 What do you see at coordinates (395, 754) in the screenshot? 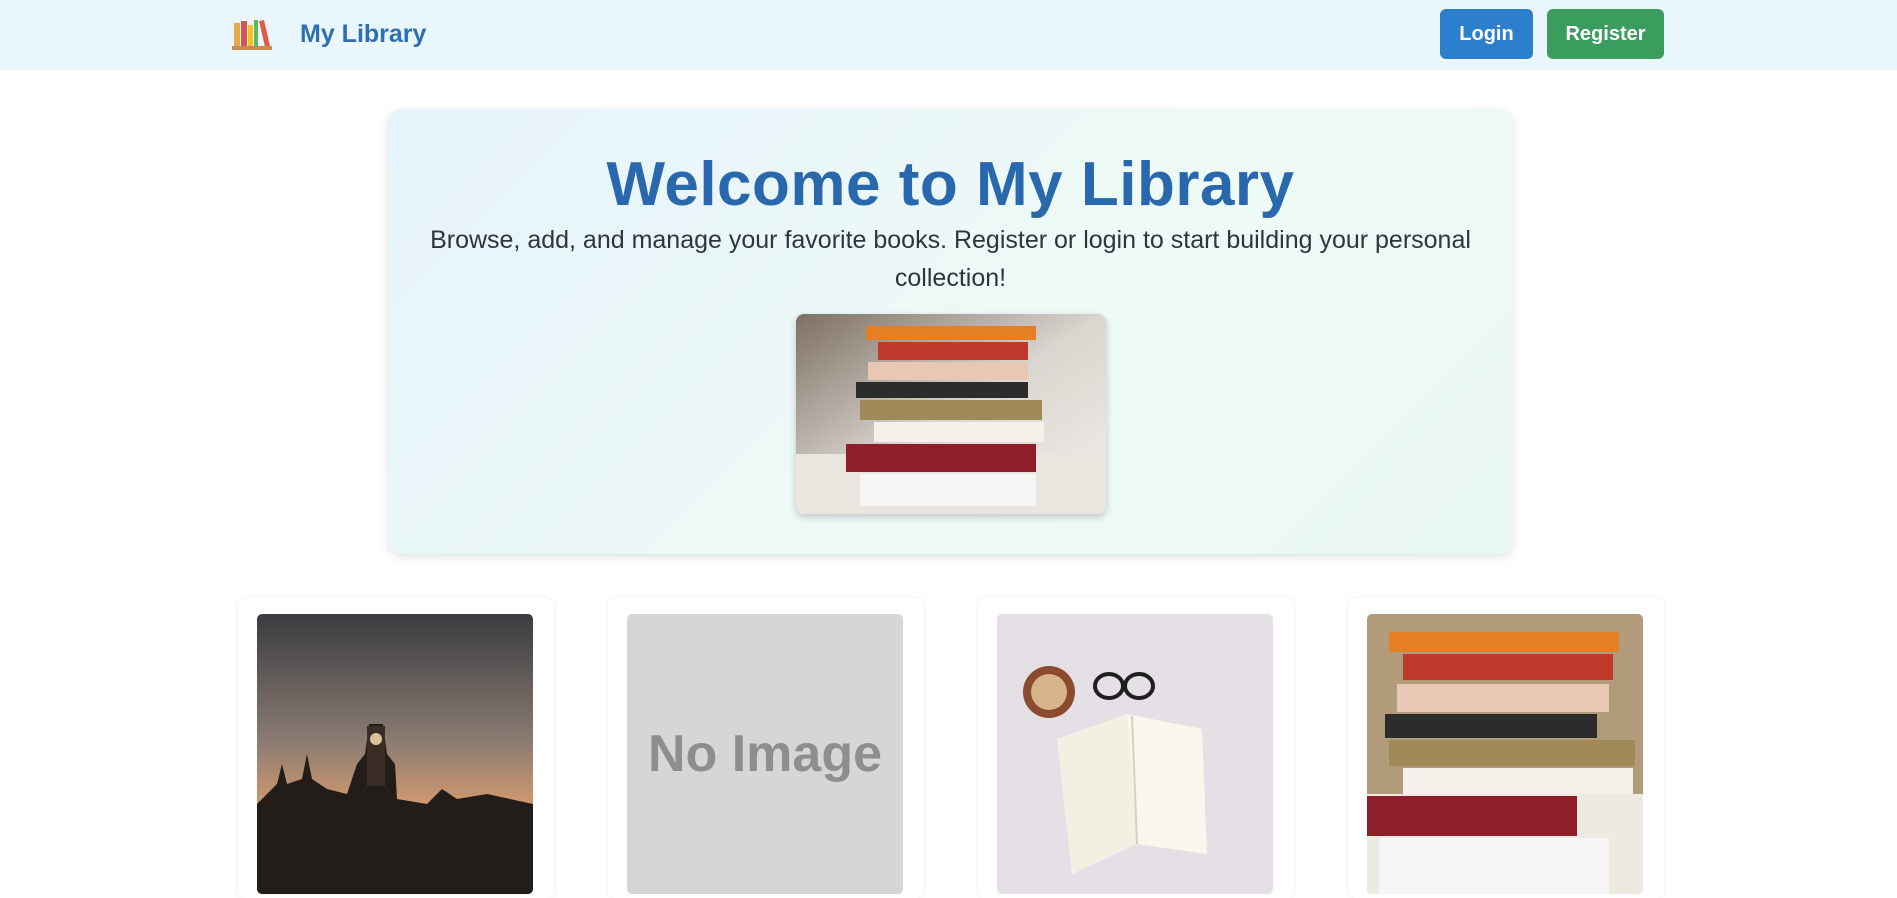
I see `london-skyline-image` at bounding box center [395, 754].